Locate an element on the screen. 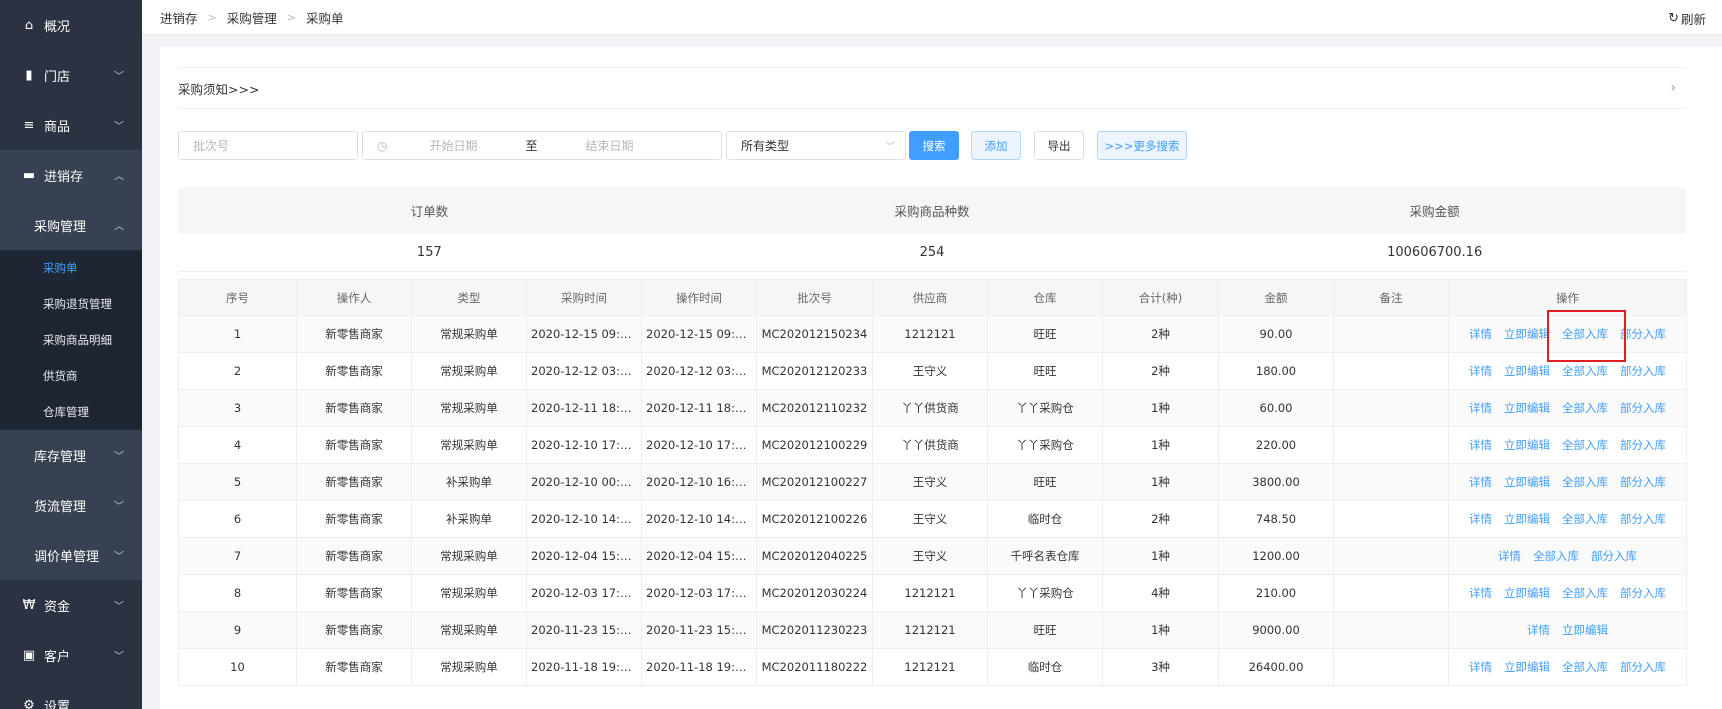  type-select: 所有类型 ﹀ is located at coordinates (816, 145).